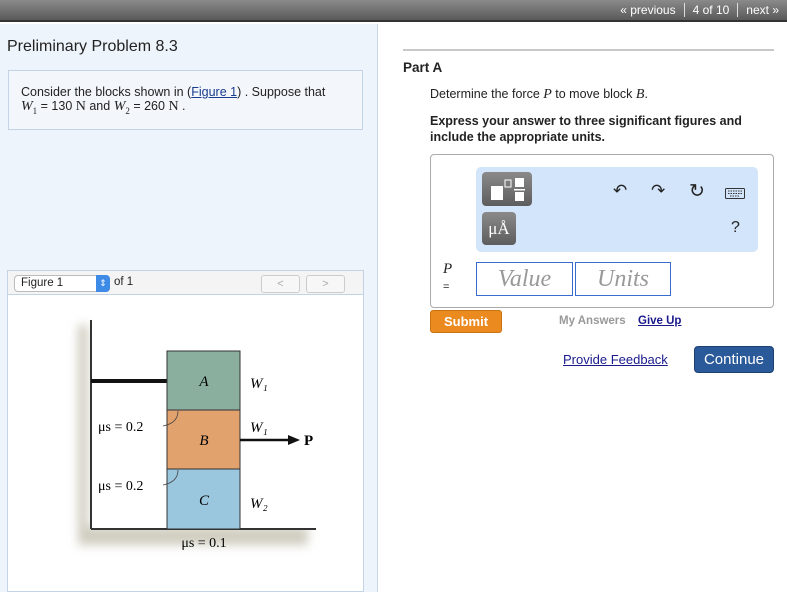  What do you see at coordinates (615, 359) in the screenshot?
I see `provide-feedback-link: Provide Feedback` at bounding box center [615, 359].